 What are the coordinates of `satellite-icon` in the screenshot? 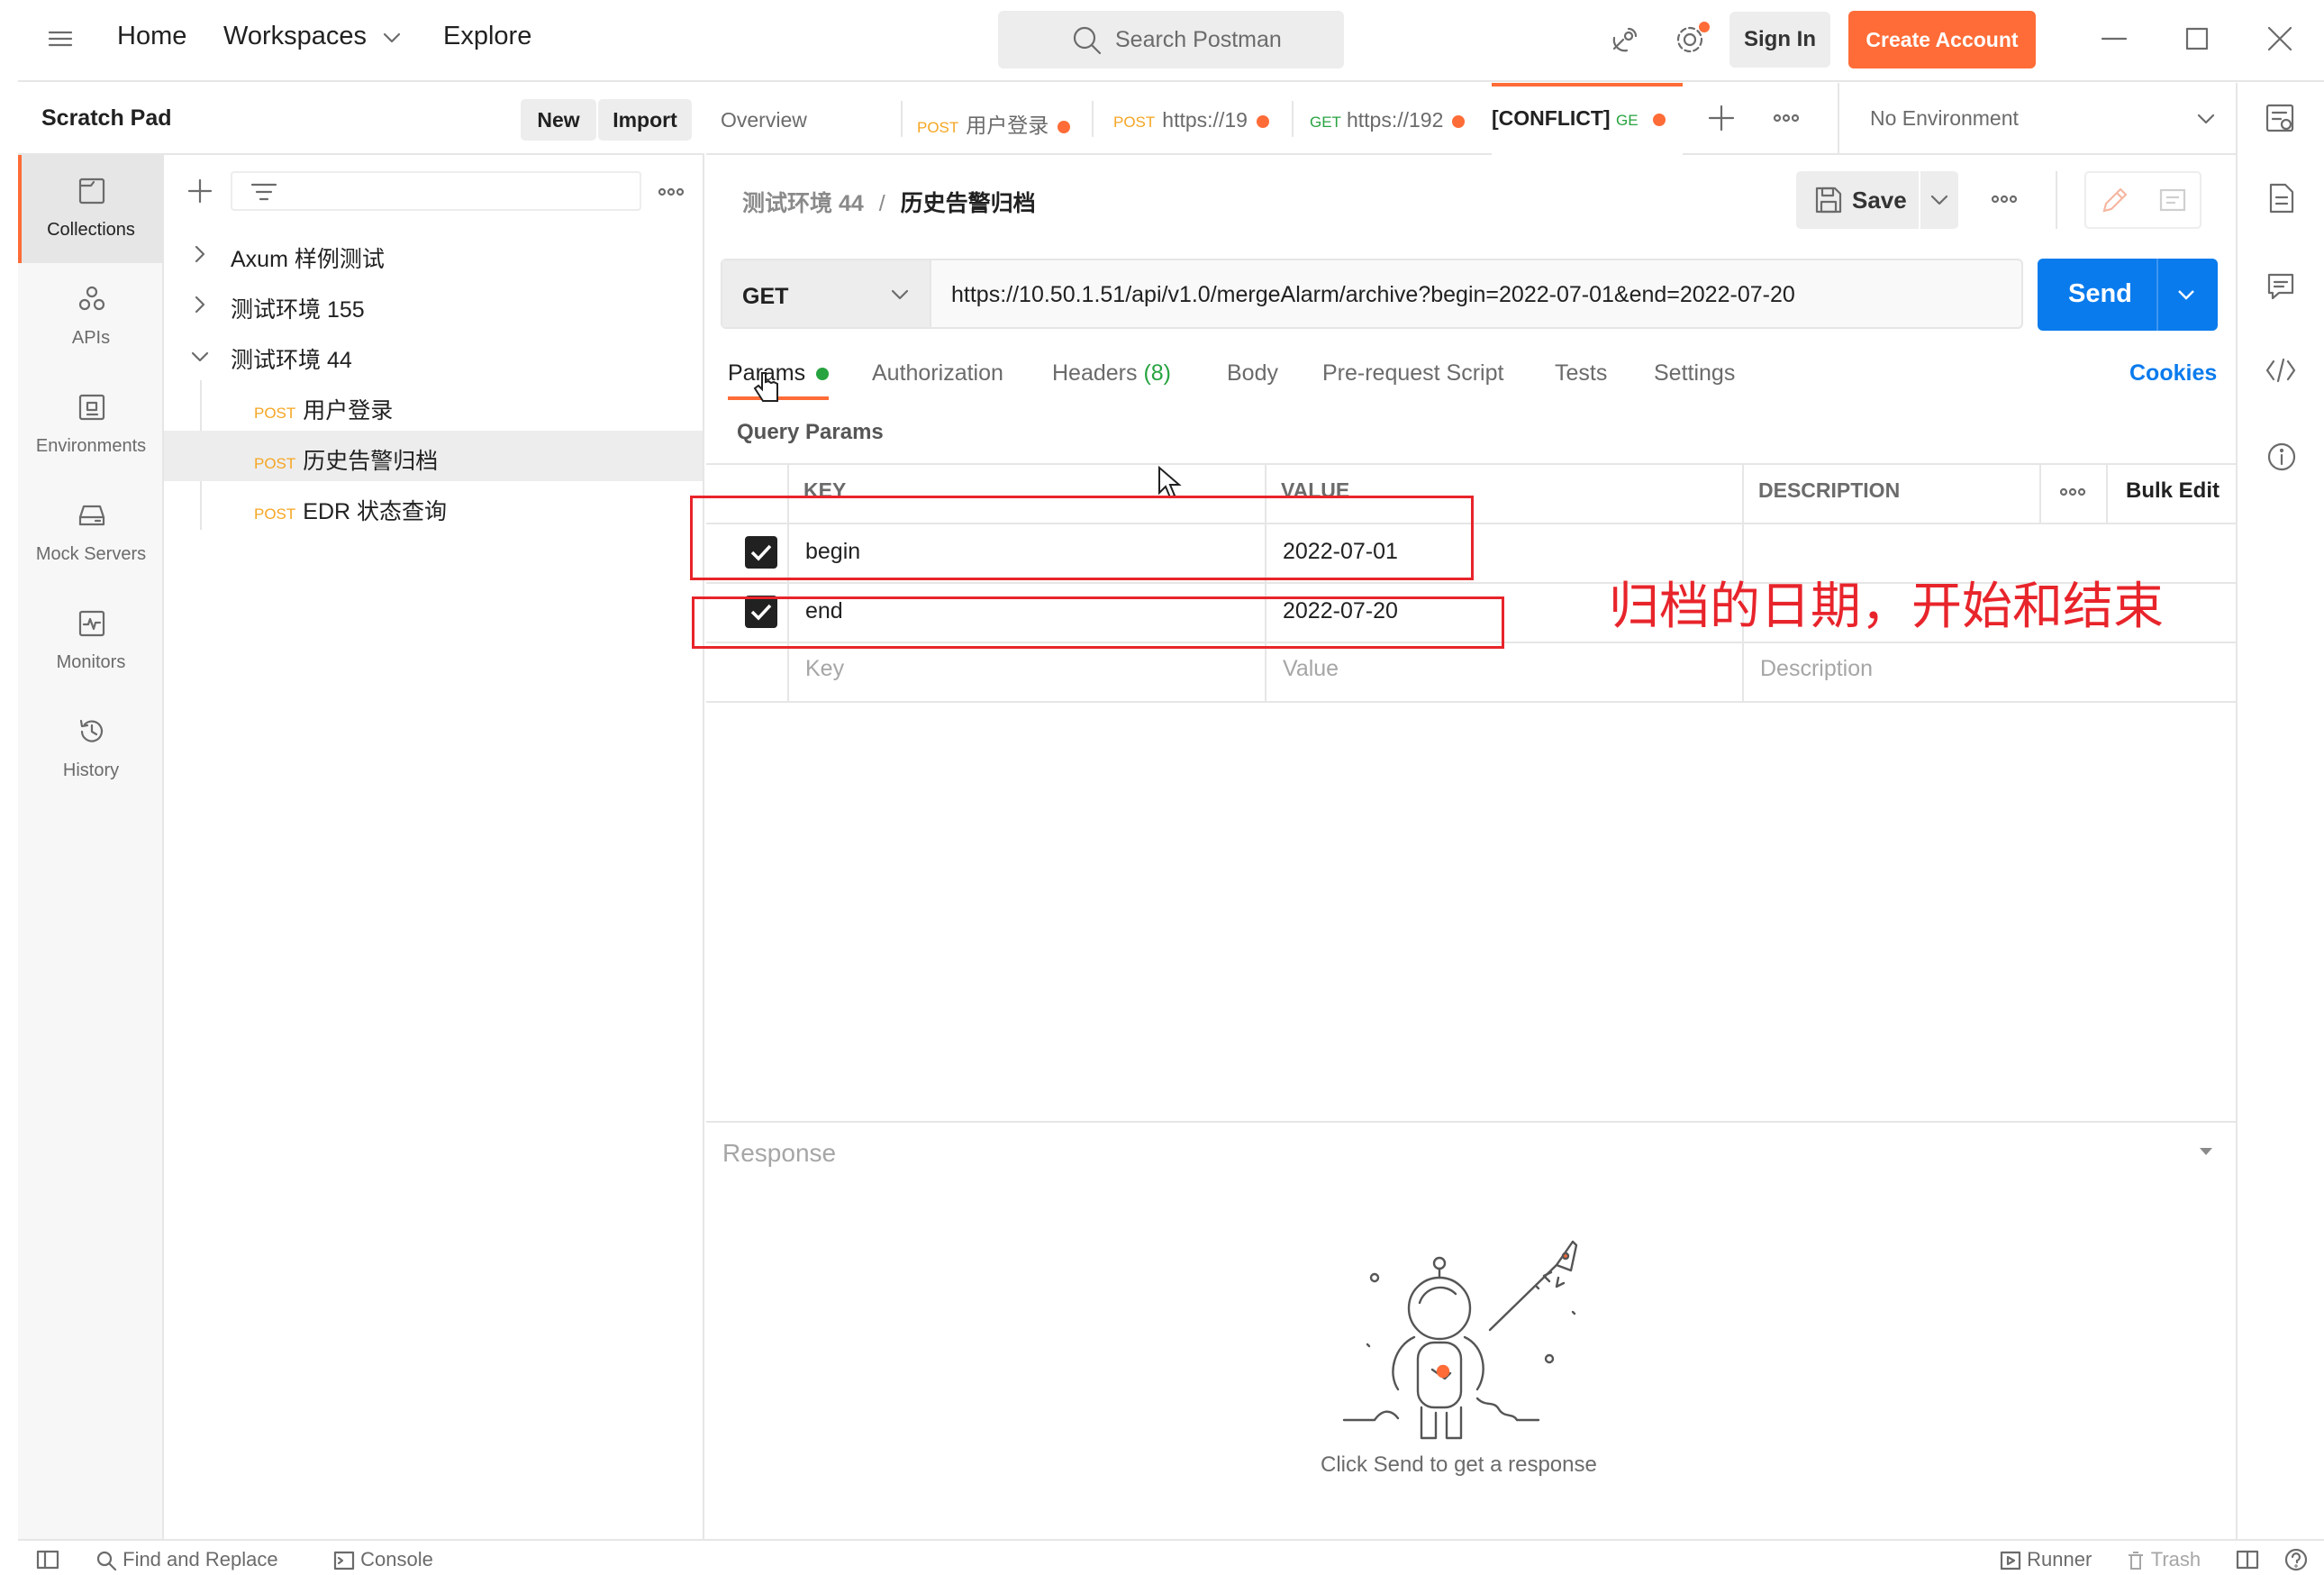 It's located at (1624, 40).